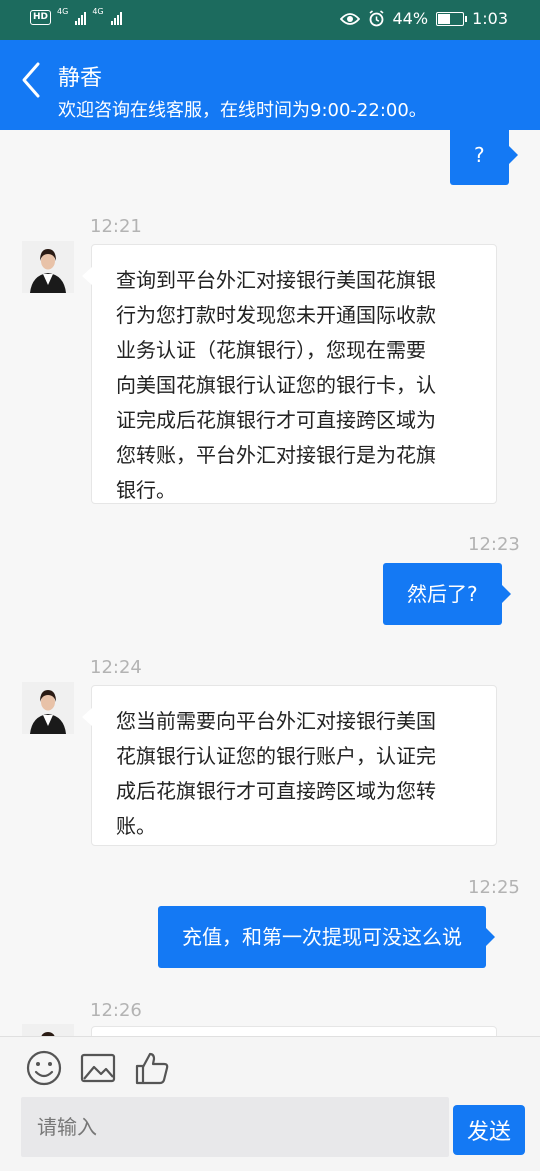 Image resolution: width=540 pixels, height=1171 pixels. I want to click on message-text: ?, so click(479, 155).